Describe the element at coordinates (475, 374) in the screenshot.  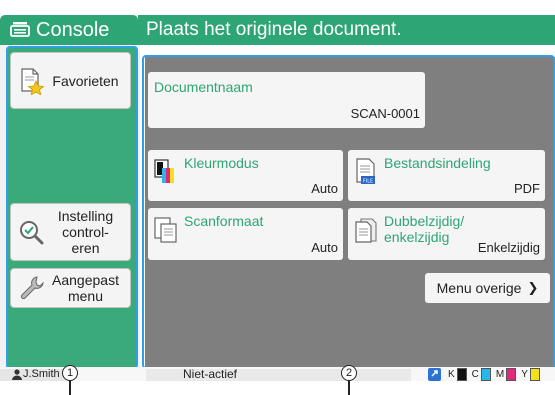
I see `ink-label: C` at that location.